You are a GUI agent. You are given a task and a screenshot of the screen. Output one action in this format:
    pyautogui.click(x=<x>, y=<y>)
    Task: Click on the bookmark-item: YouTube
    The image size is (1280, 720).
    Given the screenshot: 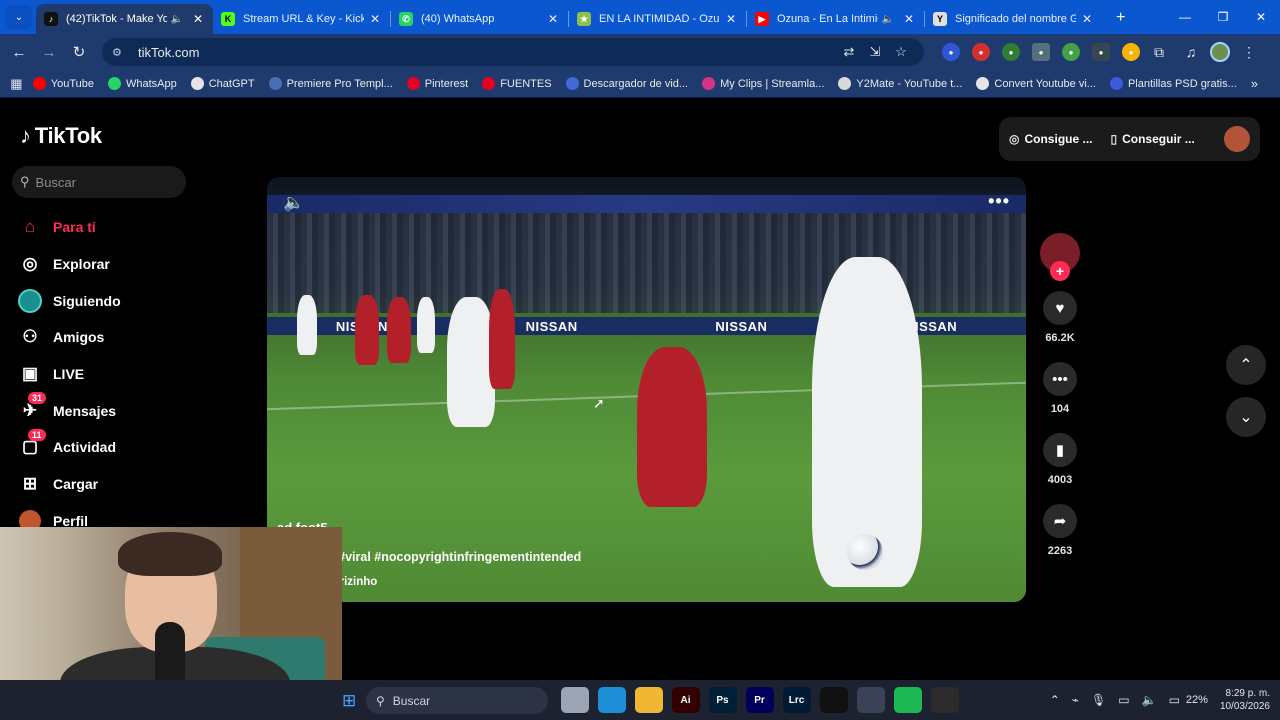 What is the action you would take?
    pyautogui.click(x=63, y=83)
    